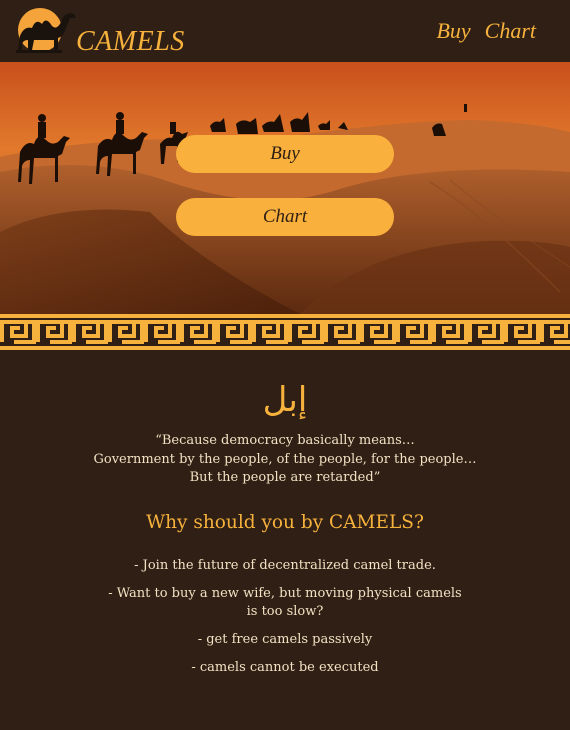  Describe the element at coordinates (285, 667) in the screenshot. I see `benefit-item: - camels cannot be executed` at that location.